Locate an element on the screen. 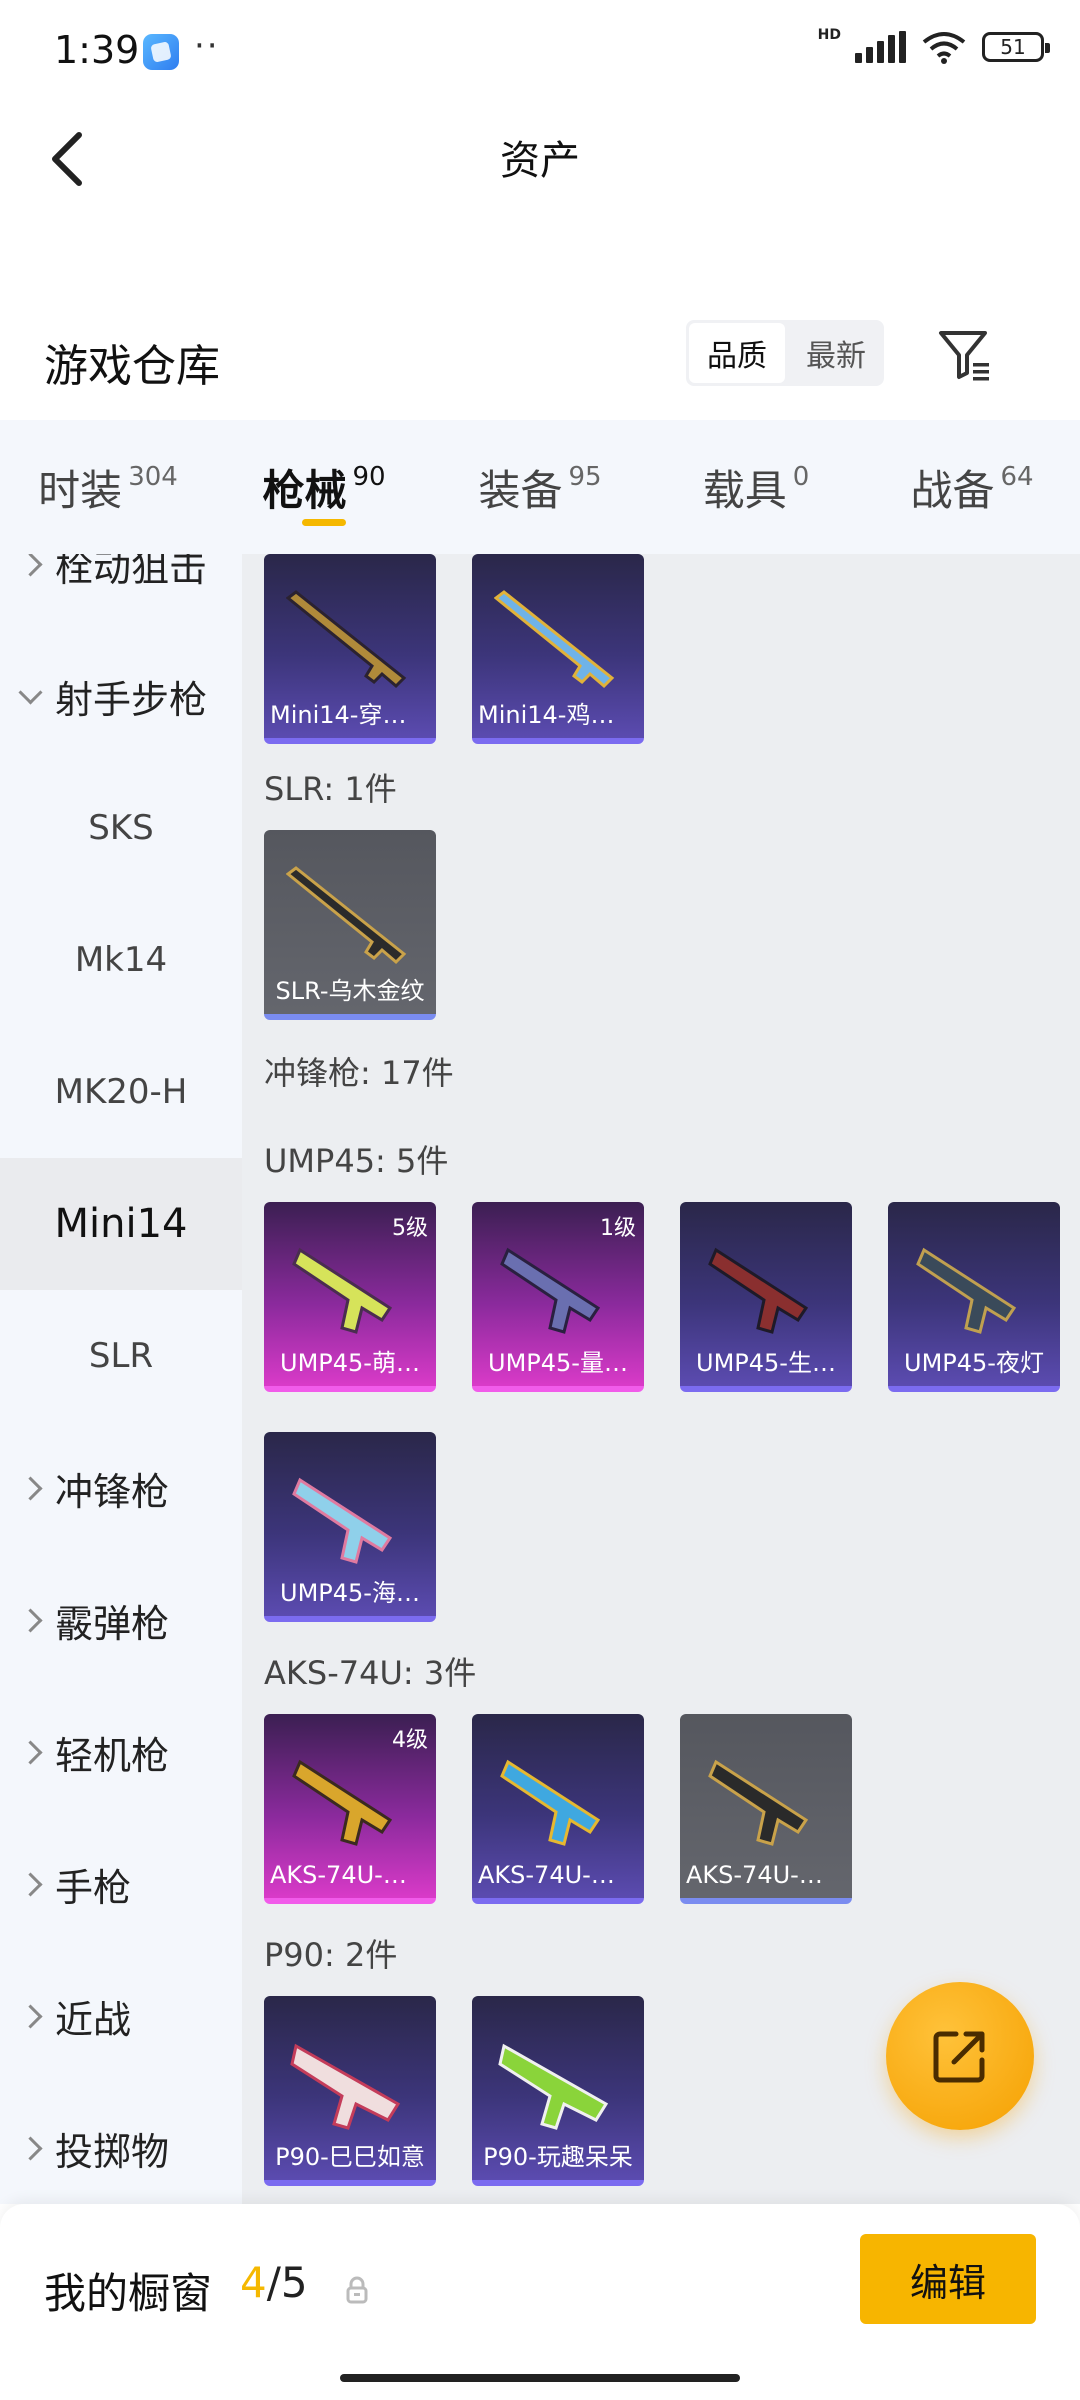 This screenshot has height=2400, width=1080. home-indicator is located at coordinates (540, 2378).